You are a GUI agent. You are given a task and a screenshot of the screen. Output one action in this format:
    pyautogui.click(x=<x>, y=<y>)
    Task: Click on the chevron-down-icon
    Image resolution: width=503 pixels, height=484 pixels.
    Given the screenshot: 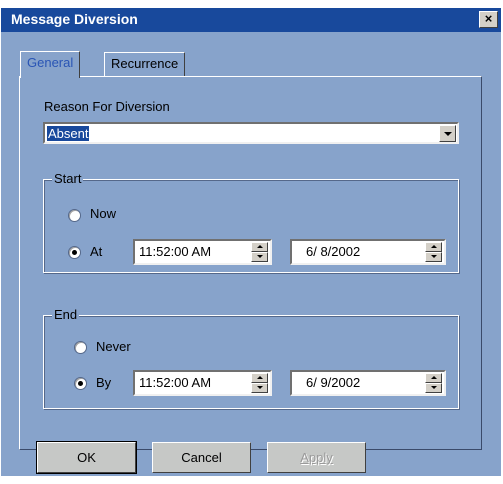 What is the action you would take?
    pyautogui.click(x=447, y=133)
    